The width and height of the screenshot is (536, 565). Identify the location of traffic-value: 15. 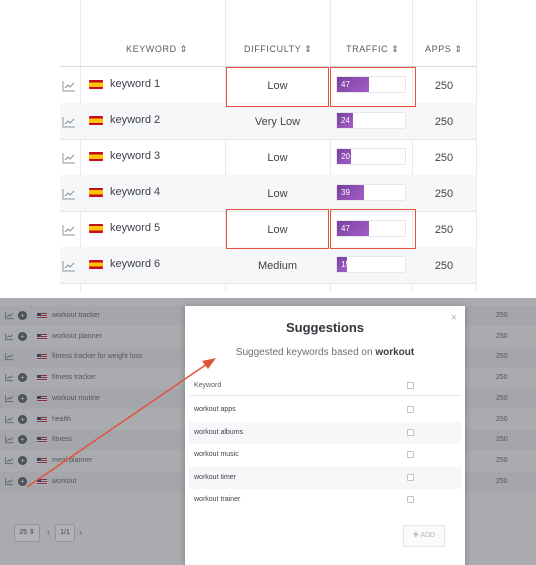
(345, 264).